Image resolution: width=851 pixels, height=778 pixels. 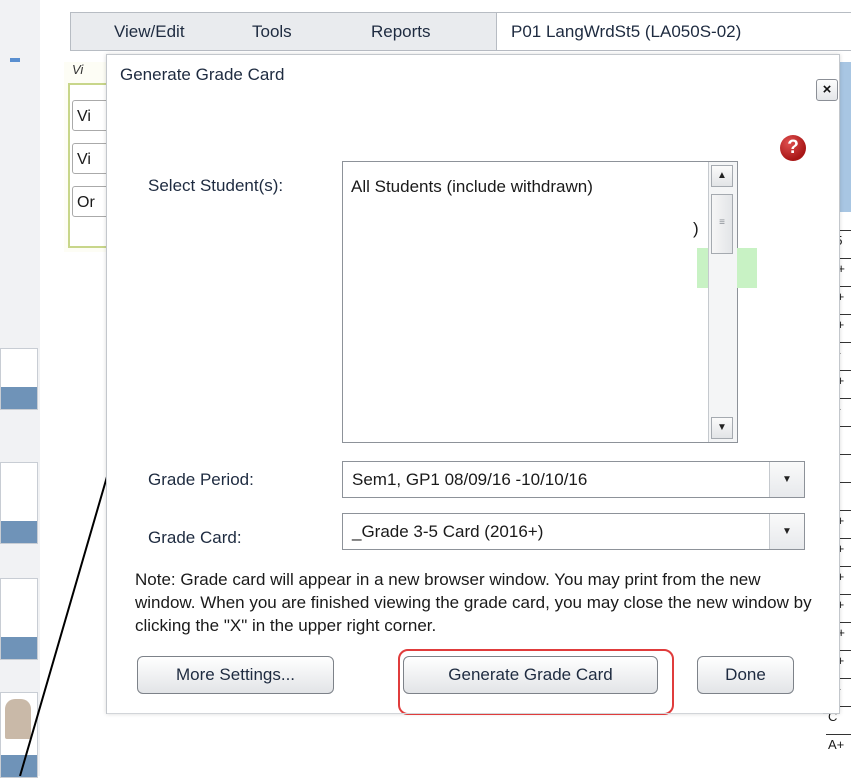 What do you see at coordinates (838, 743) in the screenshot?
I see `grade-cell: A+` at bounding box center [838, 743].